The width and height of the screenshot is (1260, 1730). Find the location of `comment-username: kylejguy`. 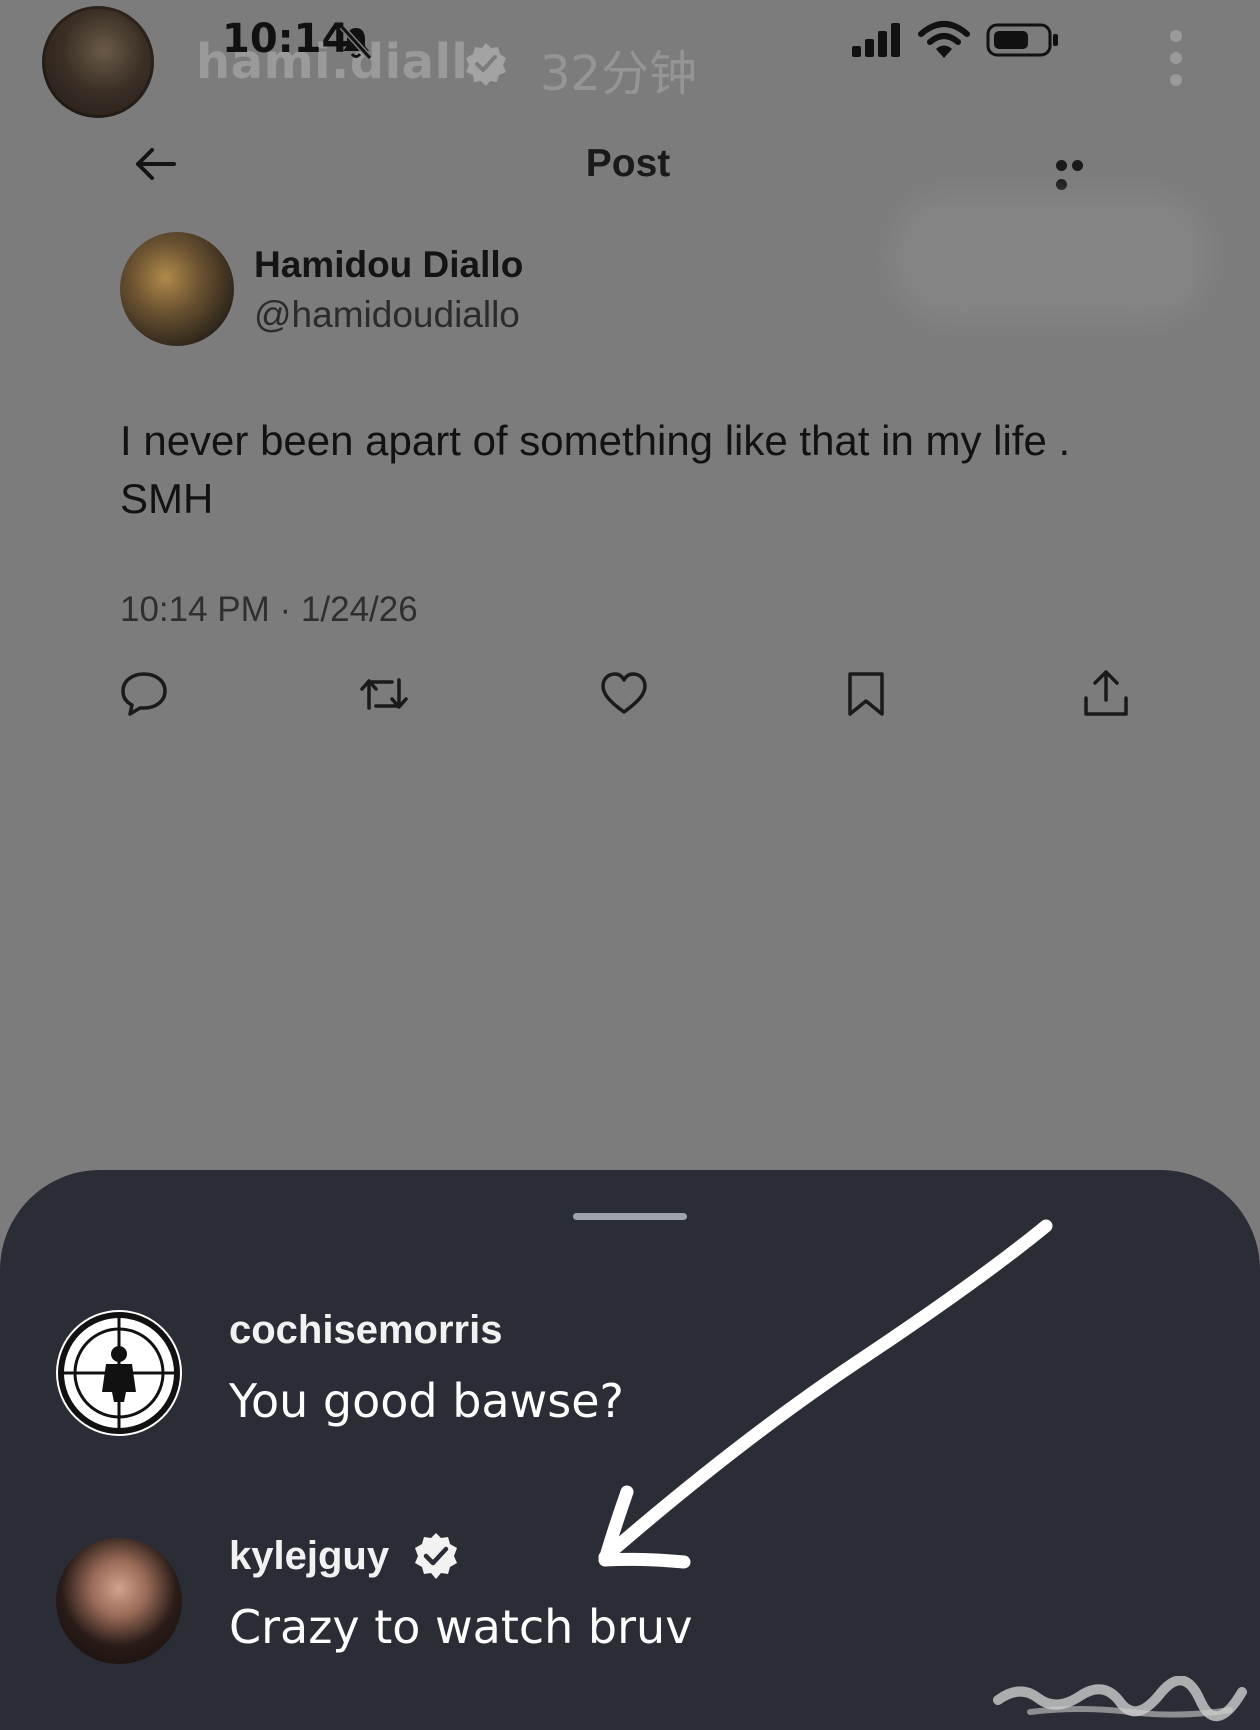

comment-username: kylejguy is located at coordinates (309, 1556).